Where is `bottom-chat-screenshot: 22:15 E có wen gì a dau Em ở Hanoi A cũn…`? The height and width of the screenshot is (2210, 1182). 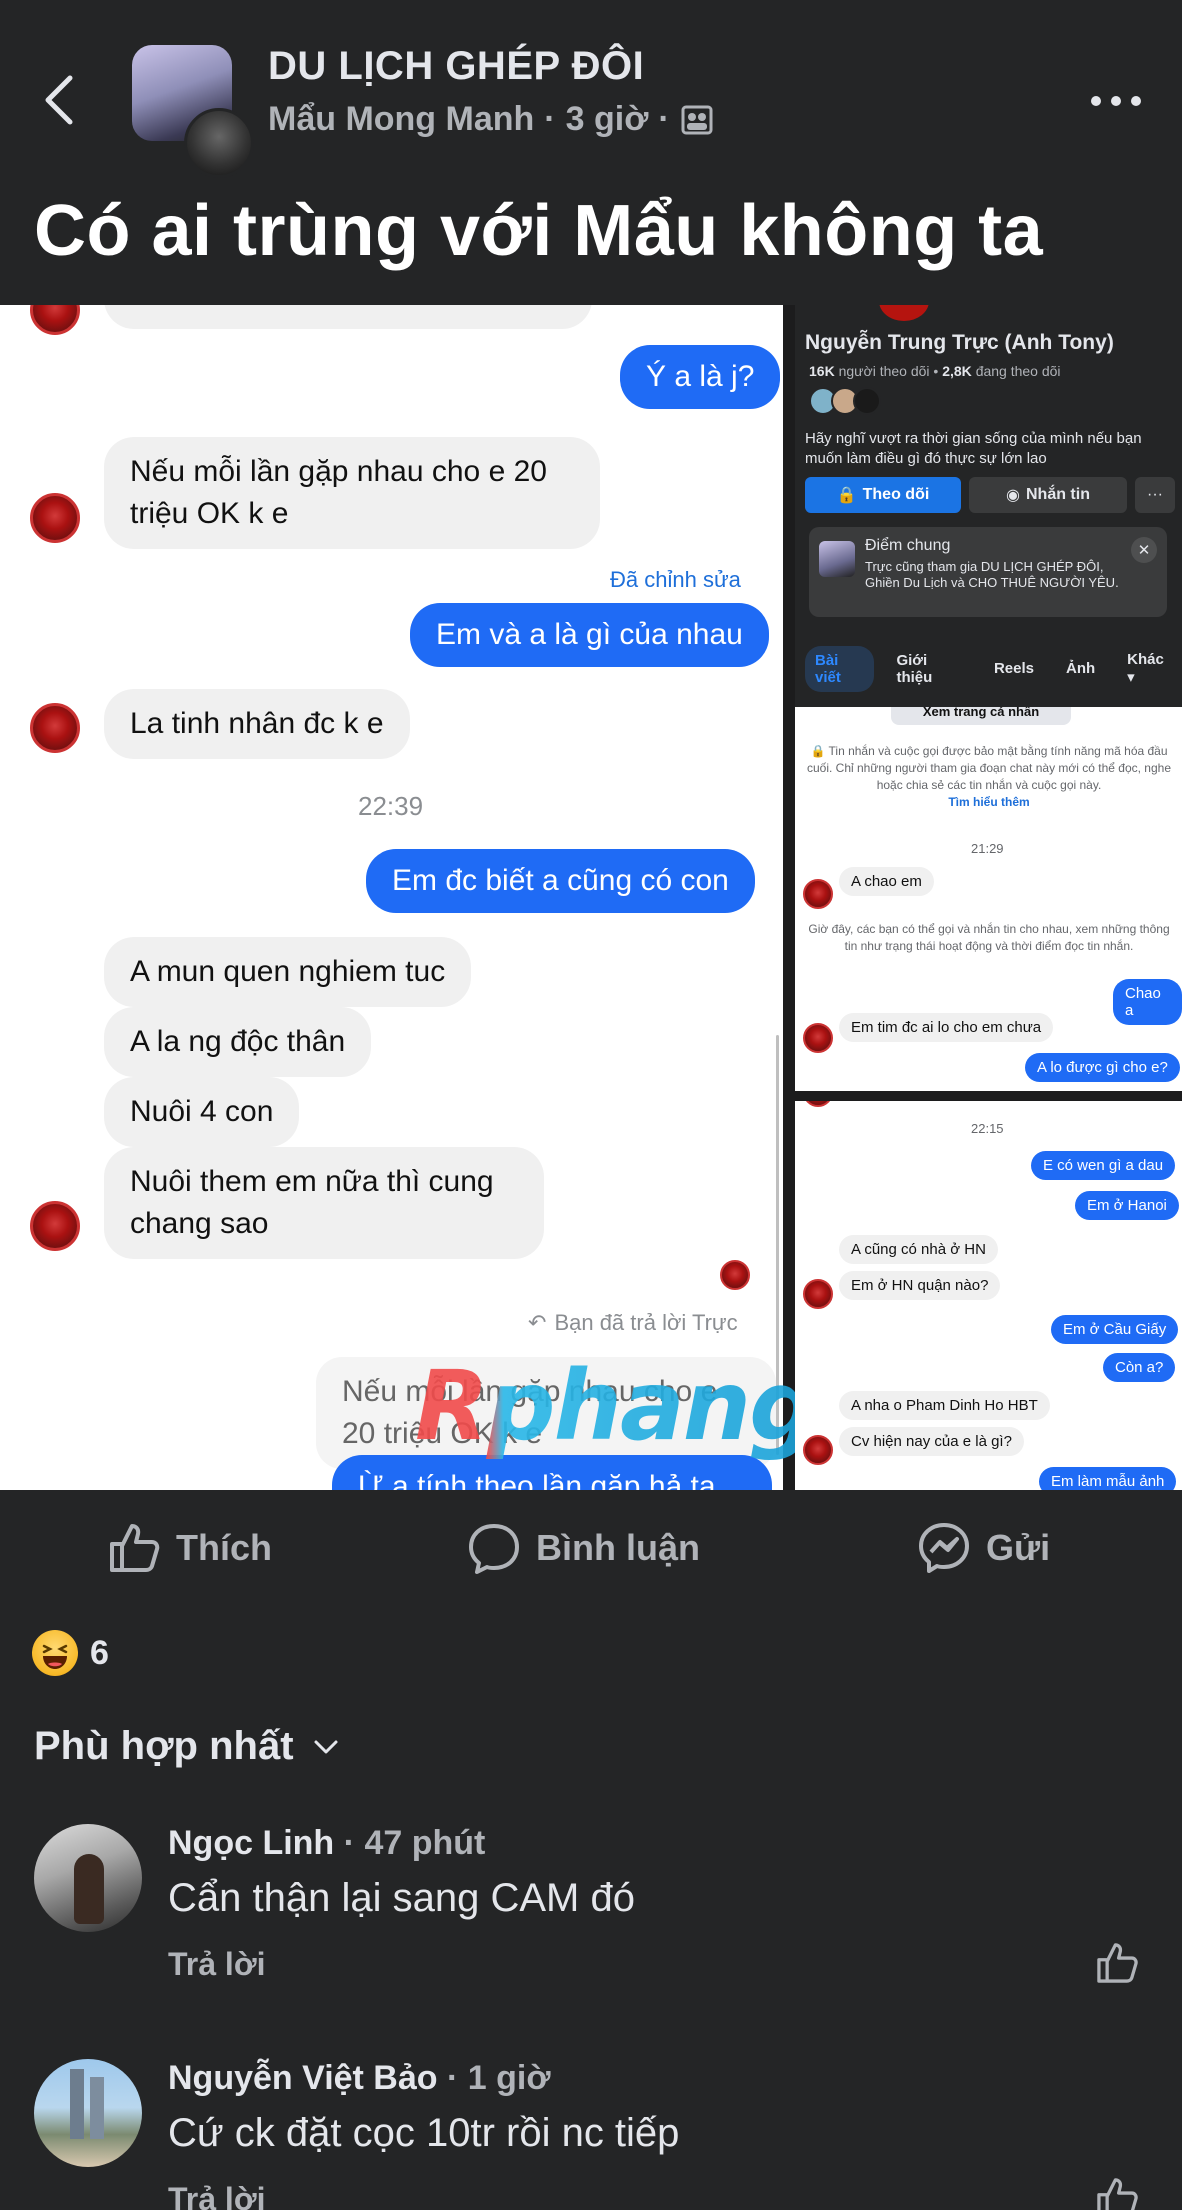
bottom-chat-screenshot: 22:15 E có wen gì a dau Em ở Hanoi A cũn… is located at coordinates (988, 1295).